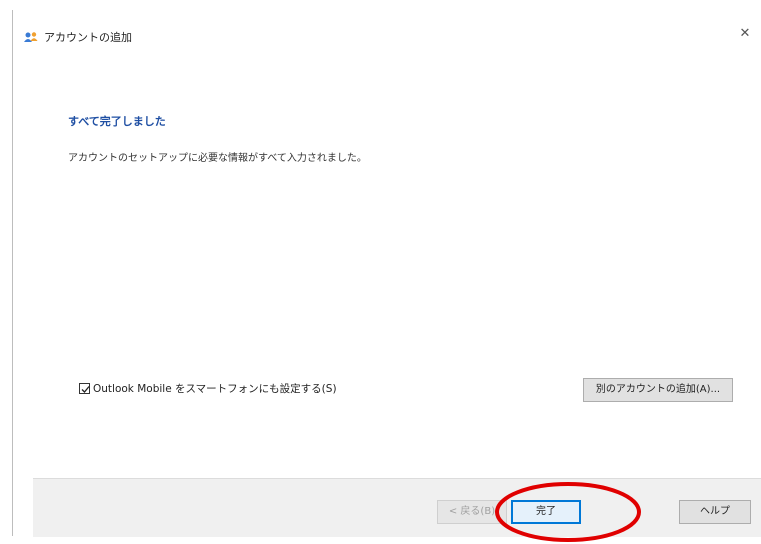 The width and height of the screenshot is (761, 544). What do you see at coordinates (31, 35) in the screenshot?
I see `account-add-icon` at bounding box center [31, 35].